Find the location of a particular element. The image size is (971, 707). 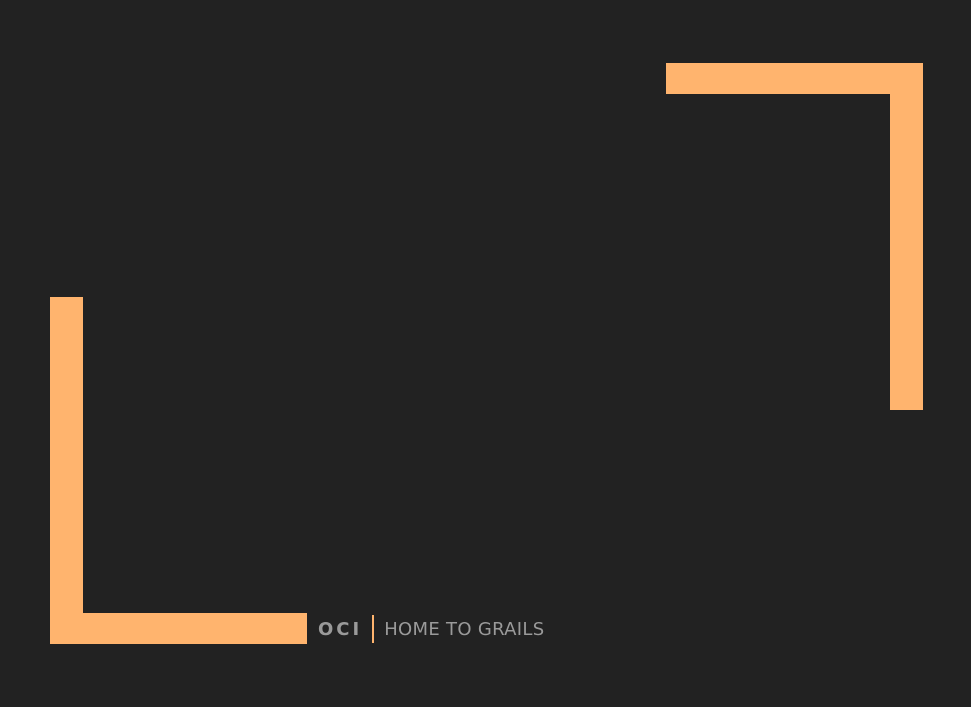

brand-lockup: OCI HOME TO GRAILS is located at coordinates (431, 629).